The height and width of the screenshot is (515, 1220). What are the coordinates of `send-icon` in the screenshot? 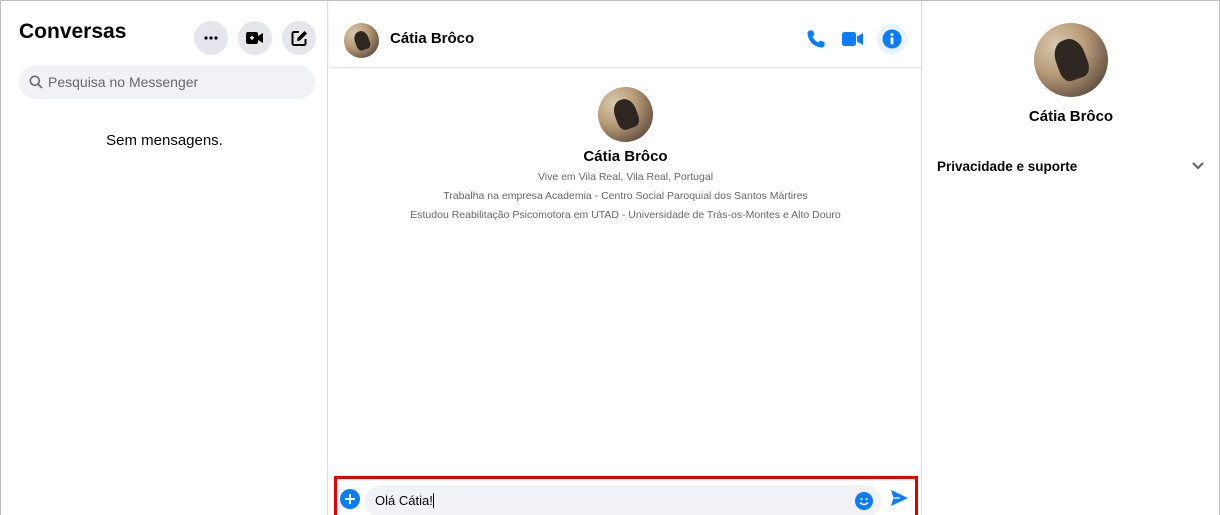 It's located at (899, 498).